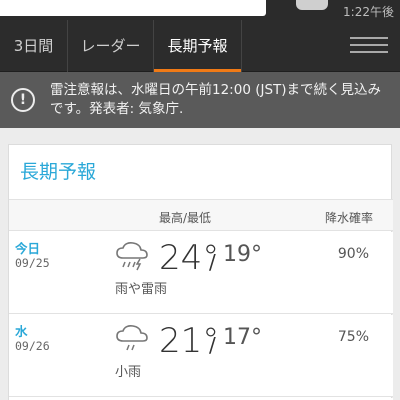 The width and height of the screenshot is (400, 400). What do you see at coordinates (34, 46) in the screenshot?
I see `tab-3day: 3日間` at bounding box center [34, 46].